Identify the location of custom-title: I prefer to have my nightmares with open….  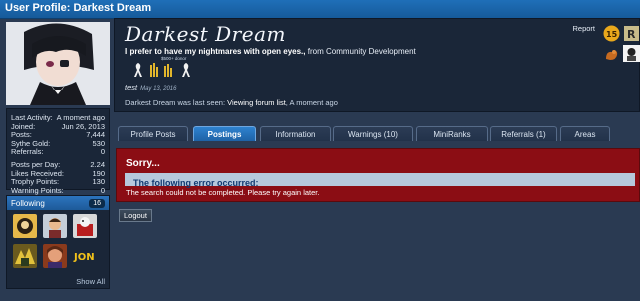
(215, 51).